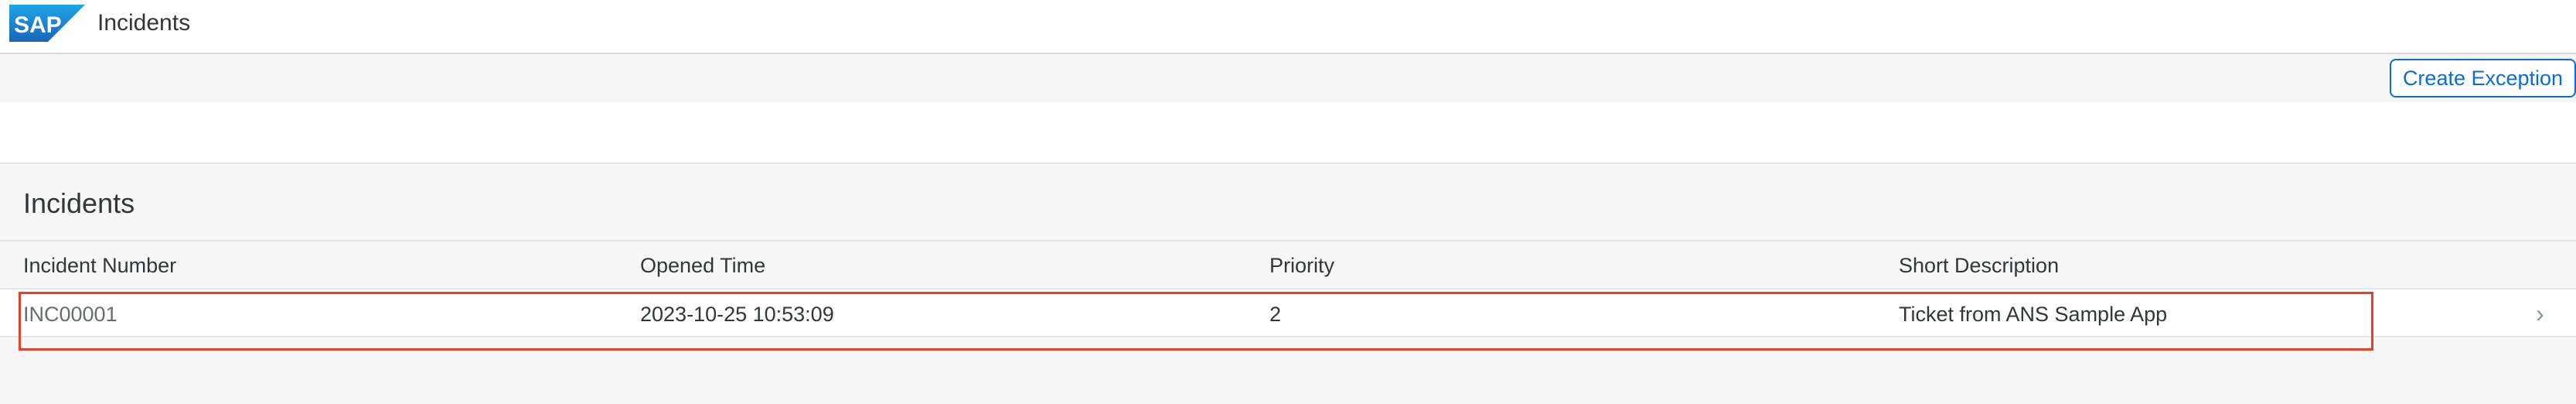  I want to click on sap-logo: SAP, so click(47, 23).